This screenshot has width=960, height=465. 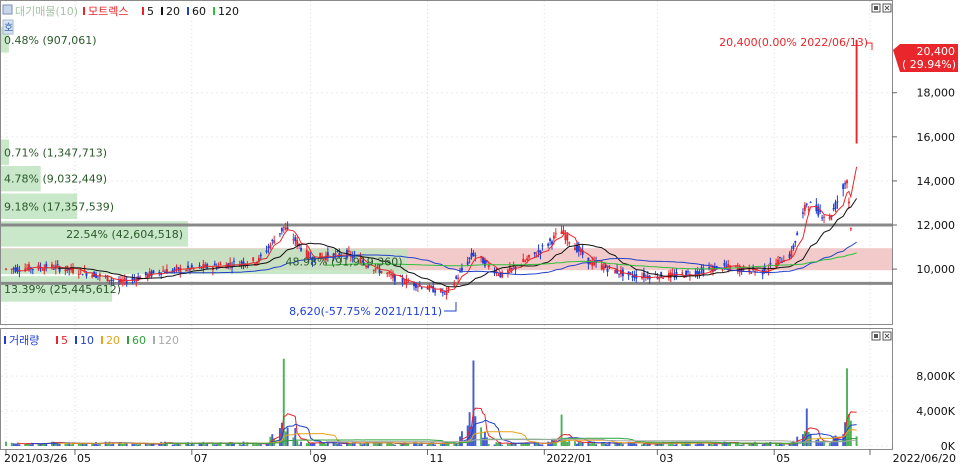 I want to click on volume-legend-title: 거래량, so click(x=24, y=340).